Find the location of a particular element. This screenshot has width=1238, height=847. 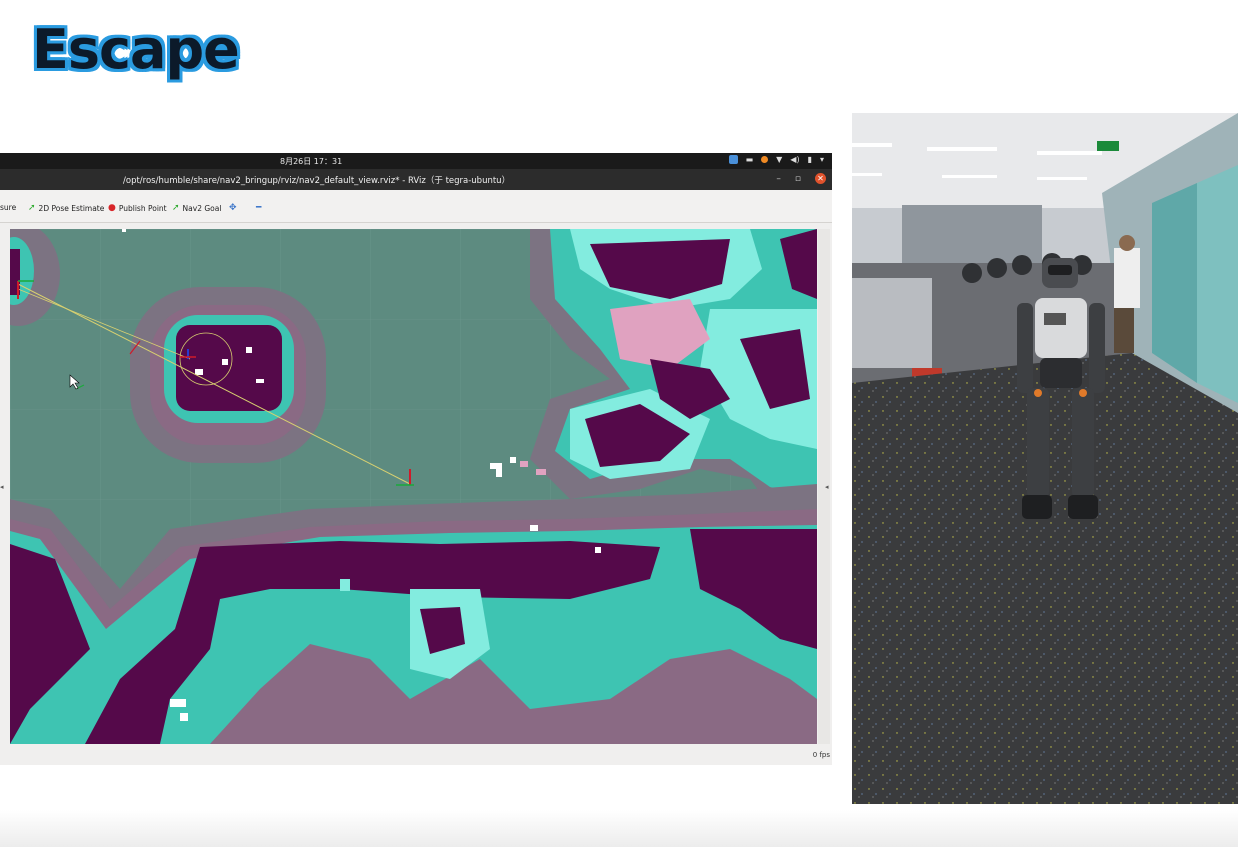

nav2-goal-button: ➚ Nav2 Goal is located at coordinates (196, 208).